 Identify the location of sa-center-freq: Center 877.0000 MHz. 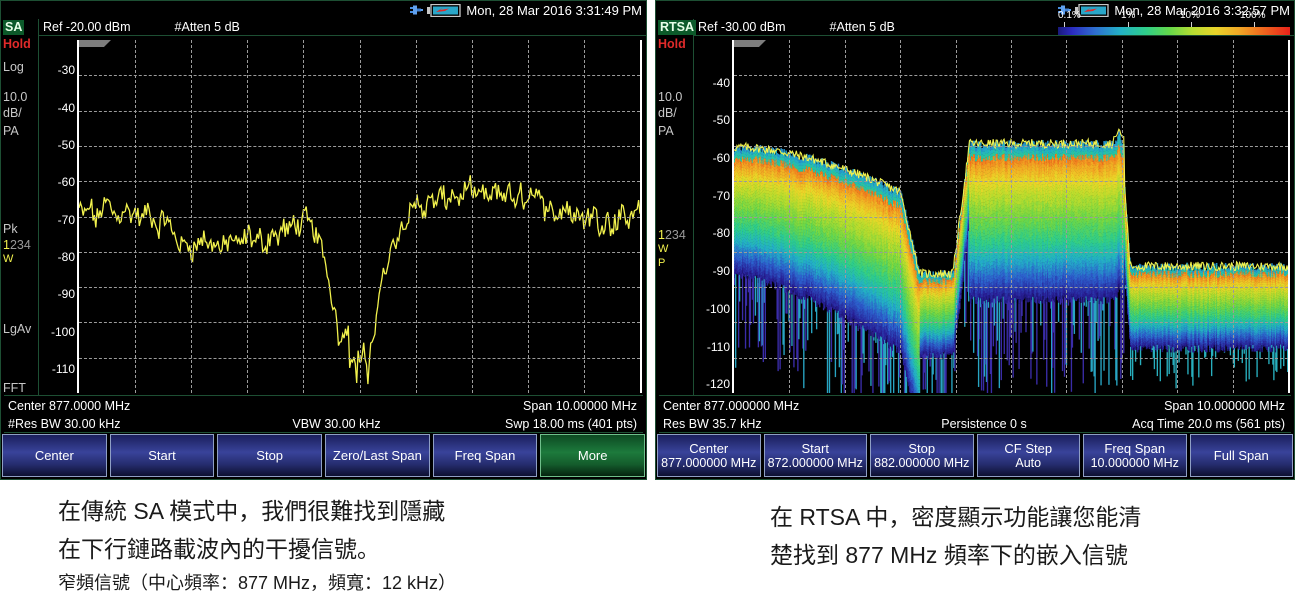
(69, 406).